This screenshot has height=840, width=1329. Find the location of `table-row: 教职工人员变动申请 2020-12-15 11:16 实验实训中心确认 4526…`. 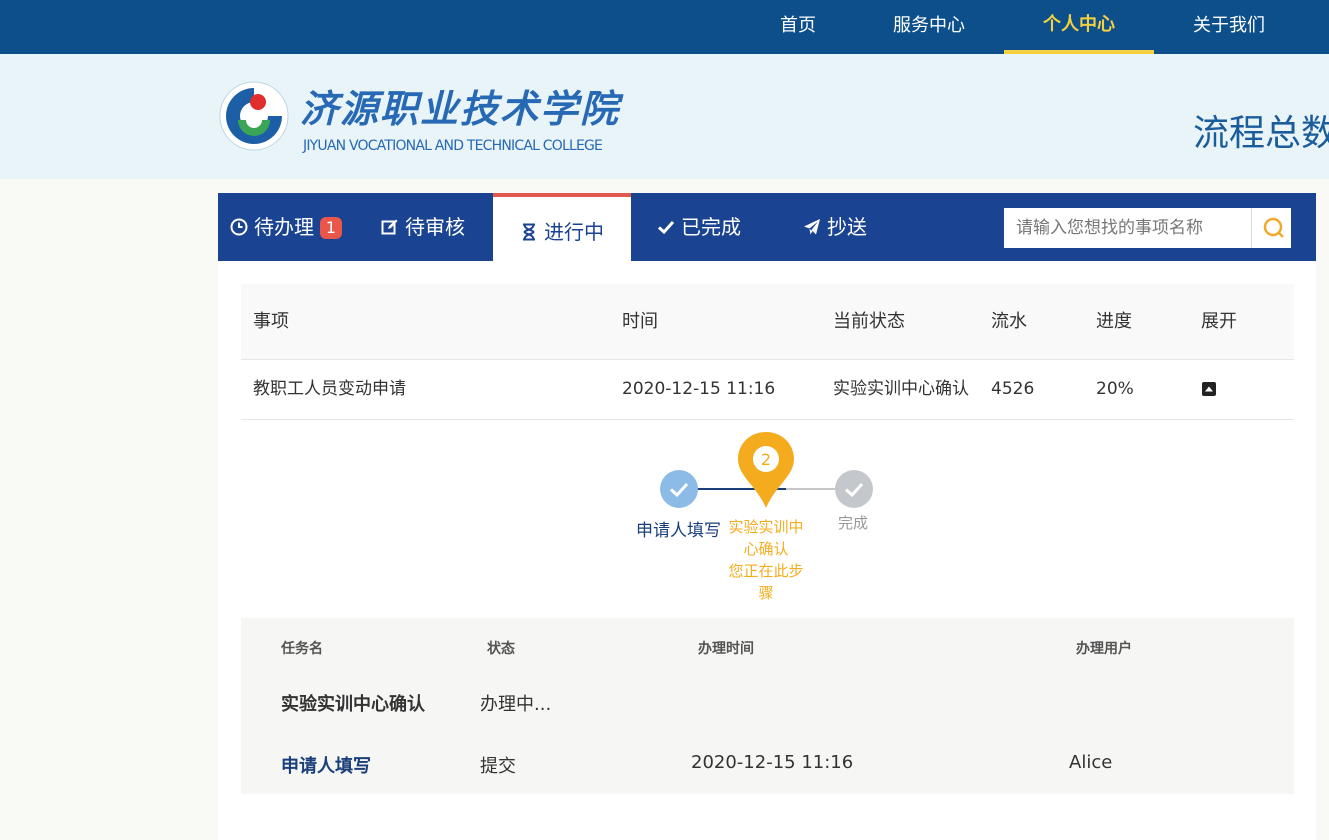

table-row: 教职工人员变动申请 2020-12-15 11:16 实验实训中心确认 4526… is located at coordinates (767, 390).